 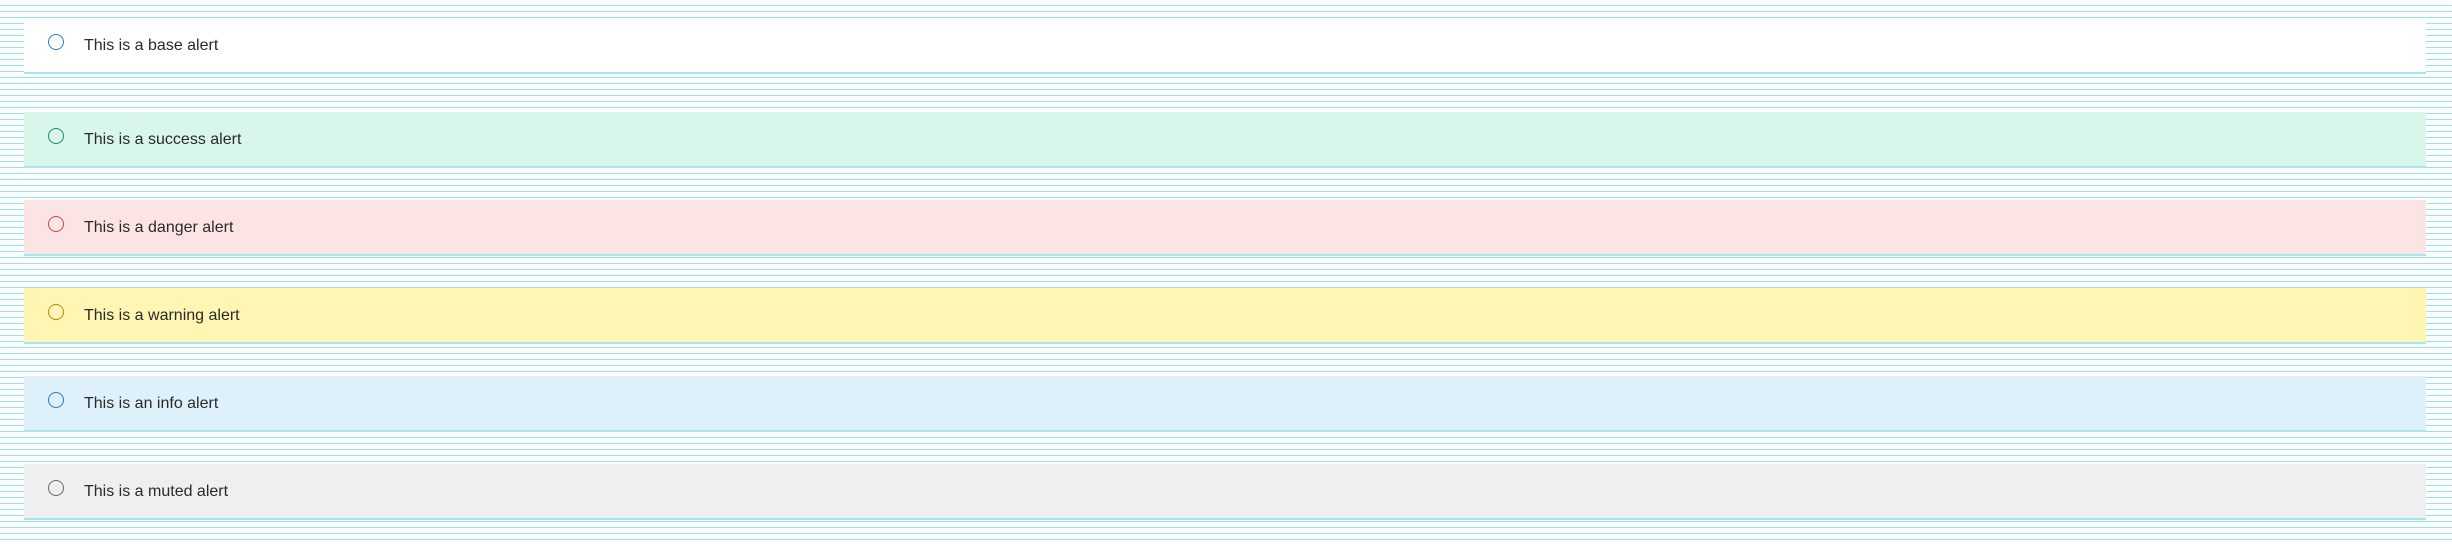 What do you see at coordinates (1225, 228) in the screenshot?
I see `alert-danger: This is a danger alert` at bounding box center [1225, 228].